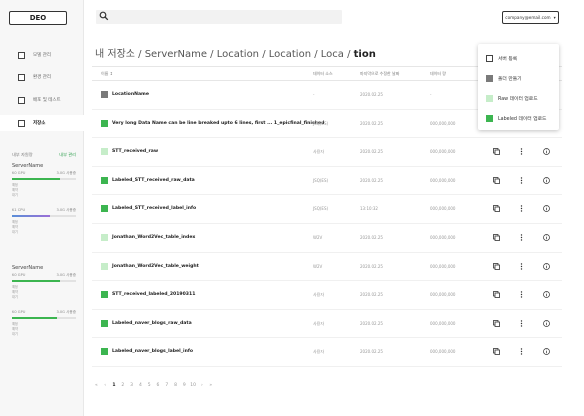 The width and height of the screenshot is (584, 416). What do you see at coordinates (104, 16) in the screenshot?
I see `search-icon` at bounding box center [104, 16].